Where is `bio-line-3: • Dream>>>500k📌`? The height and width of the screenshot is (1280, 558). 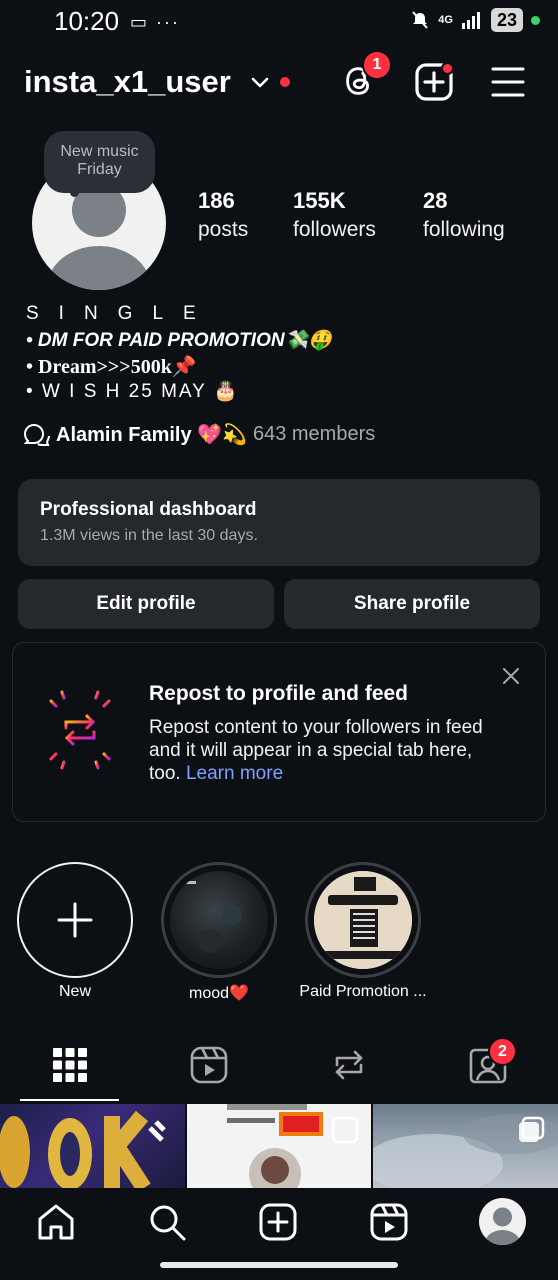 bio-line-3: • Dream>>>500k📌 is located at coordinates (111, 367).